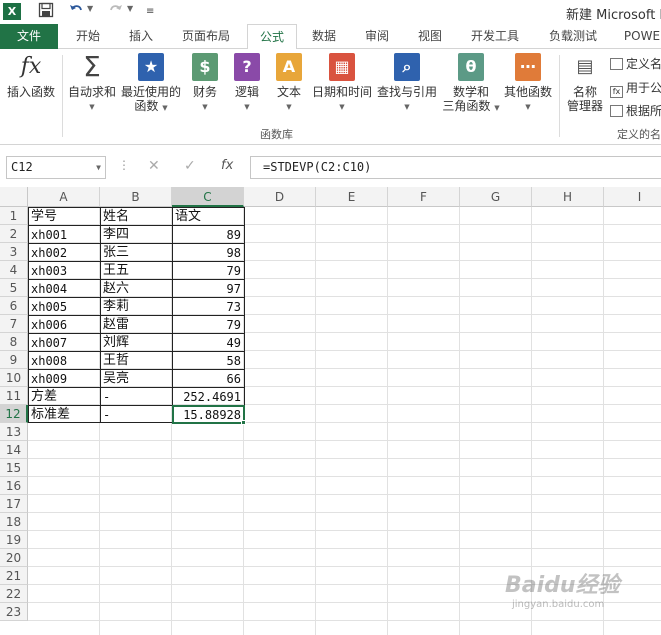  Describe the element at coordinates (64, 217) in the screenshot. I see `cell-a1: 学号` at that location.